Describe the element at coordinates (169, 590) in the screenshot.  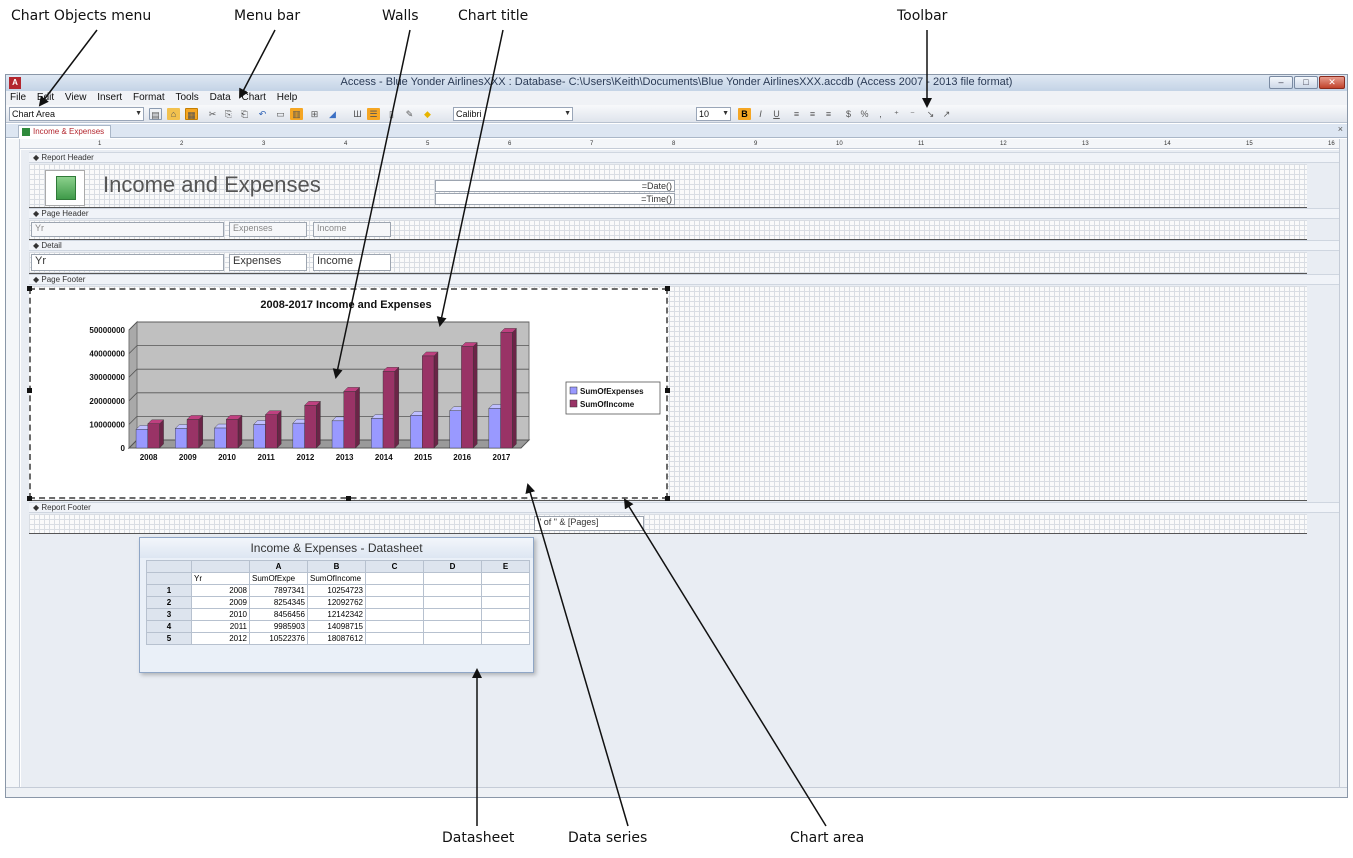
I see `row-header: 1` at that location.